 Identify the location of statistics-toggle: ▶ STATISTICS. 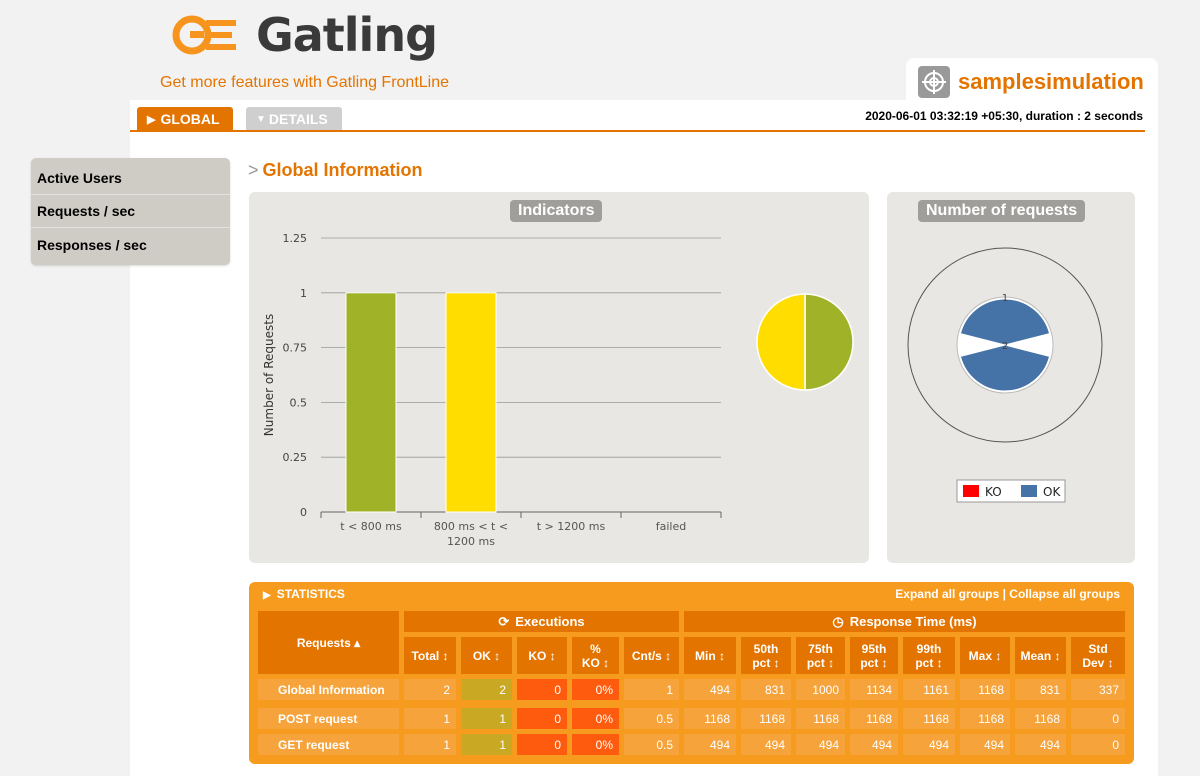
(304, 594).